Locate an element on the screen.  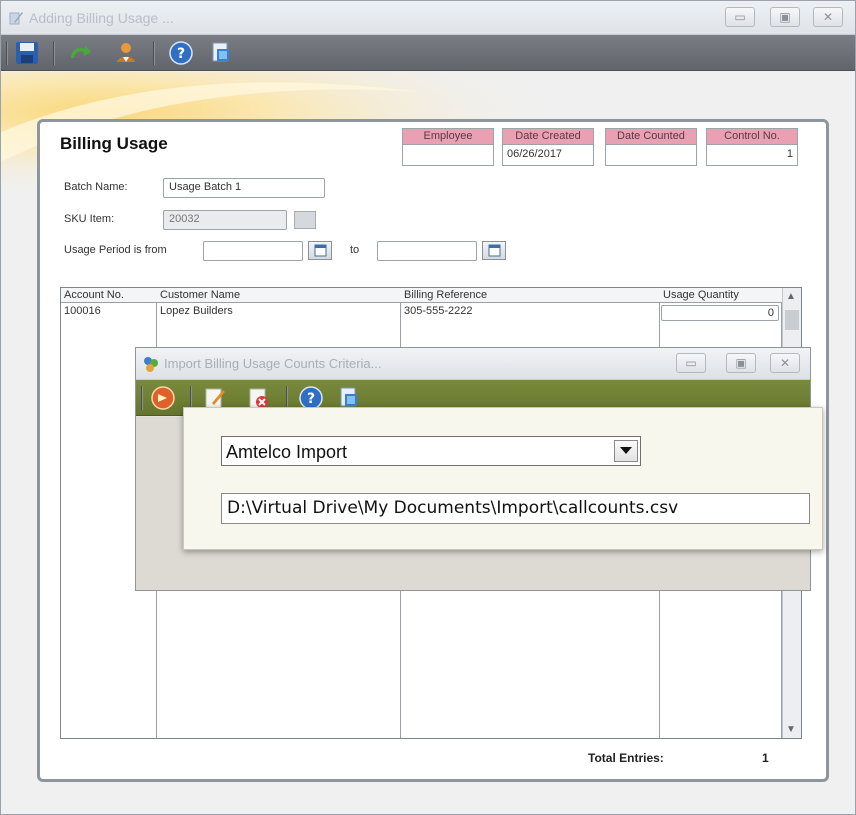
sku-lookup-button is located at coordinates (305, 220).